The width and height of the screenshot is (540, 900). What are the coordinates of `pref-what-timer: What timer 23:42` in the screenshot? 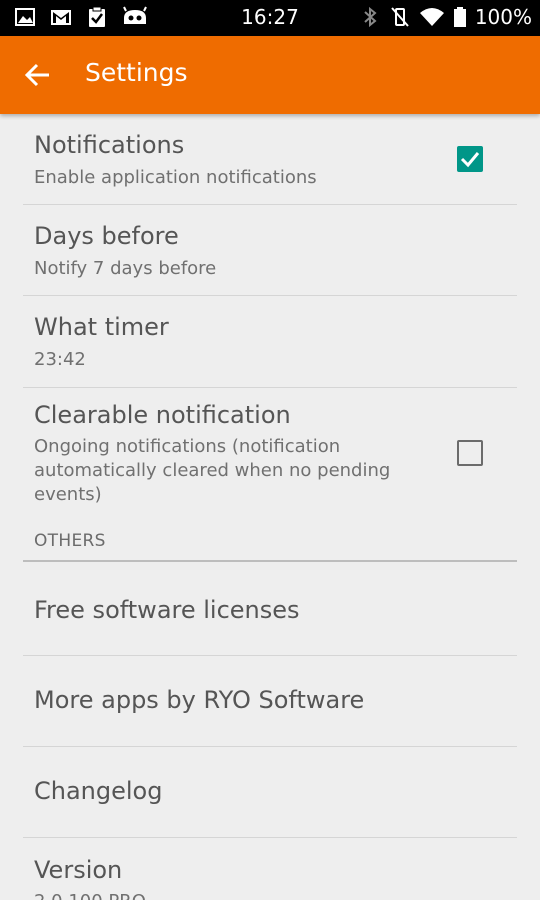 It's located at (270, 341).